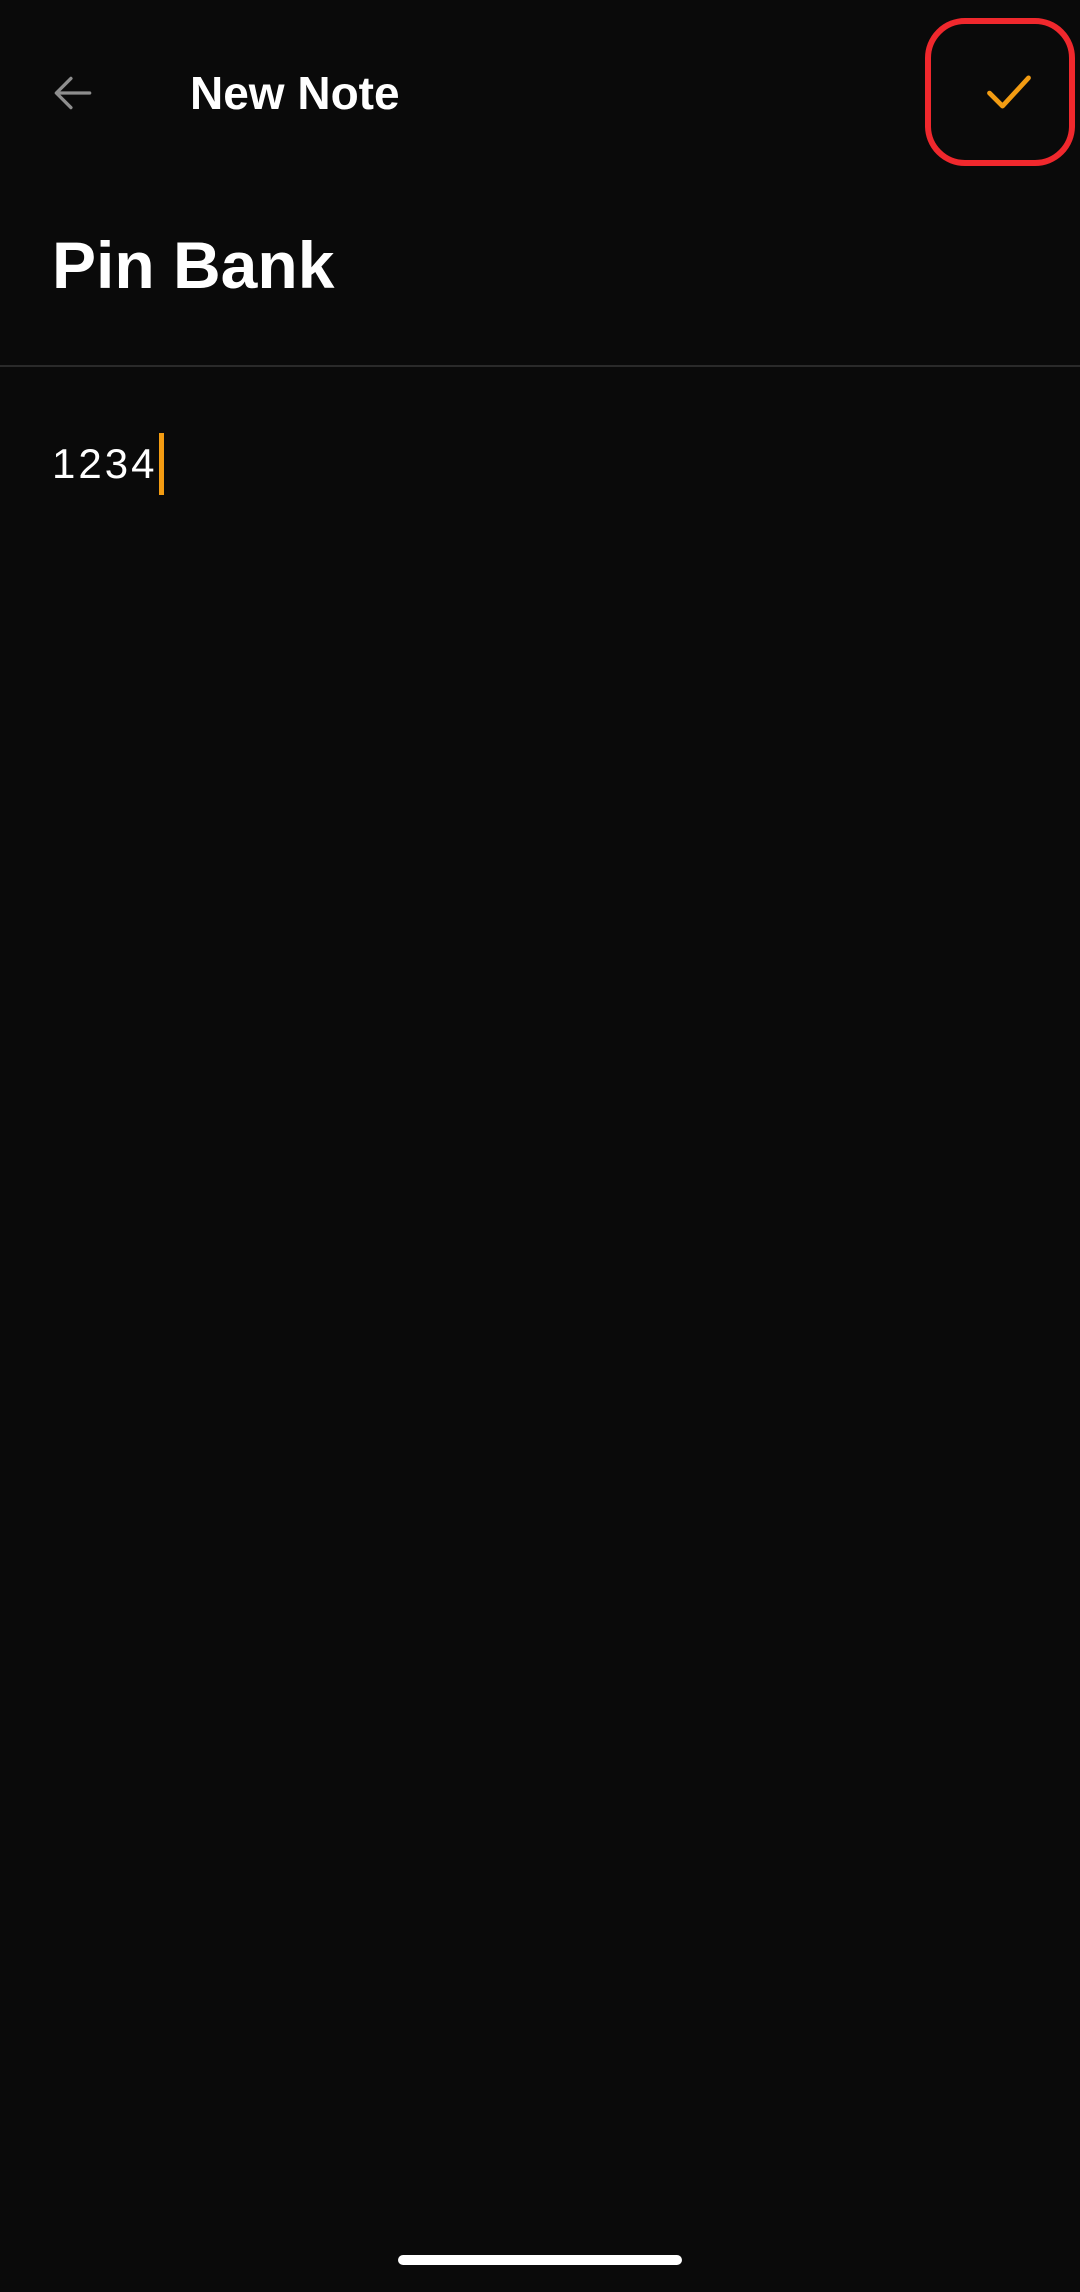 This screenshot has height=2292, width=1080. I want to click on gesture-navigation-bar, so click(540, 2260).